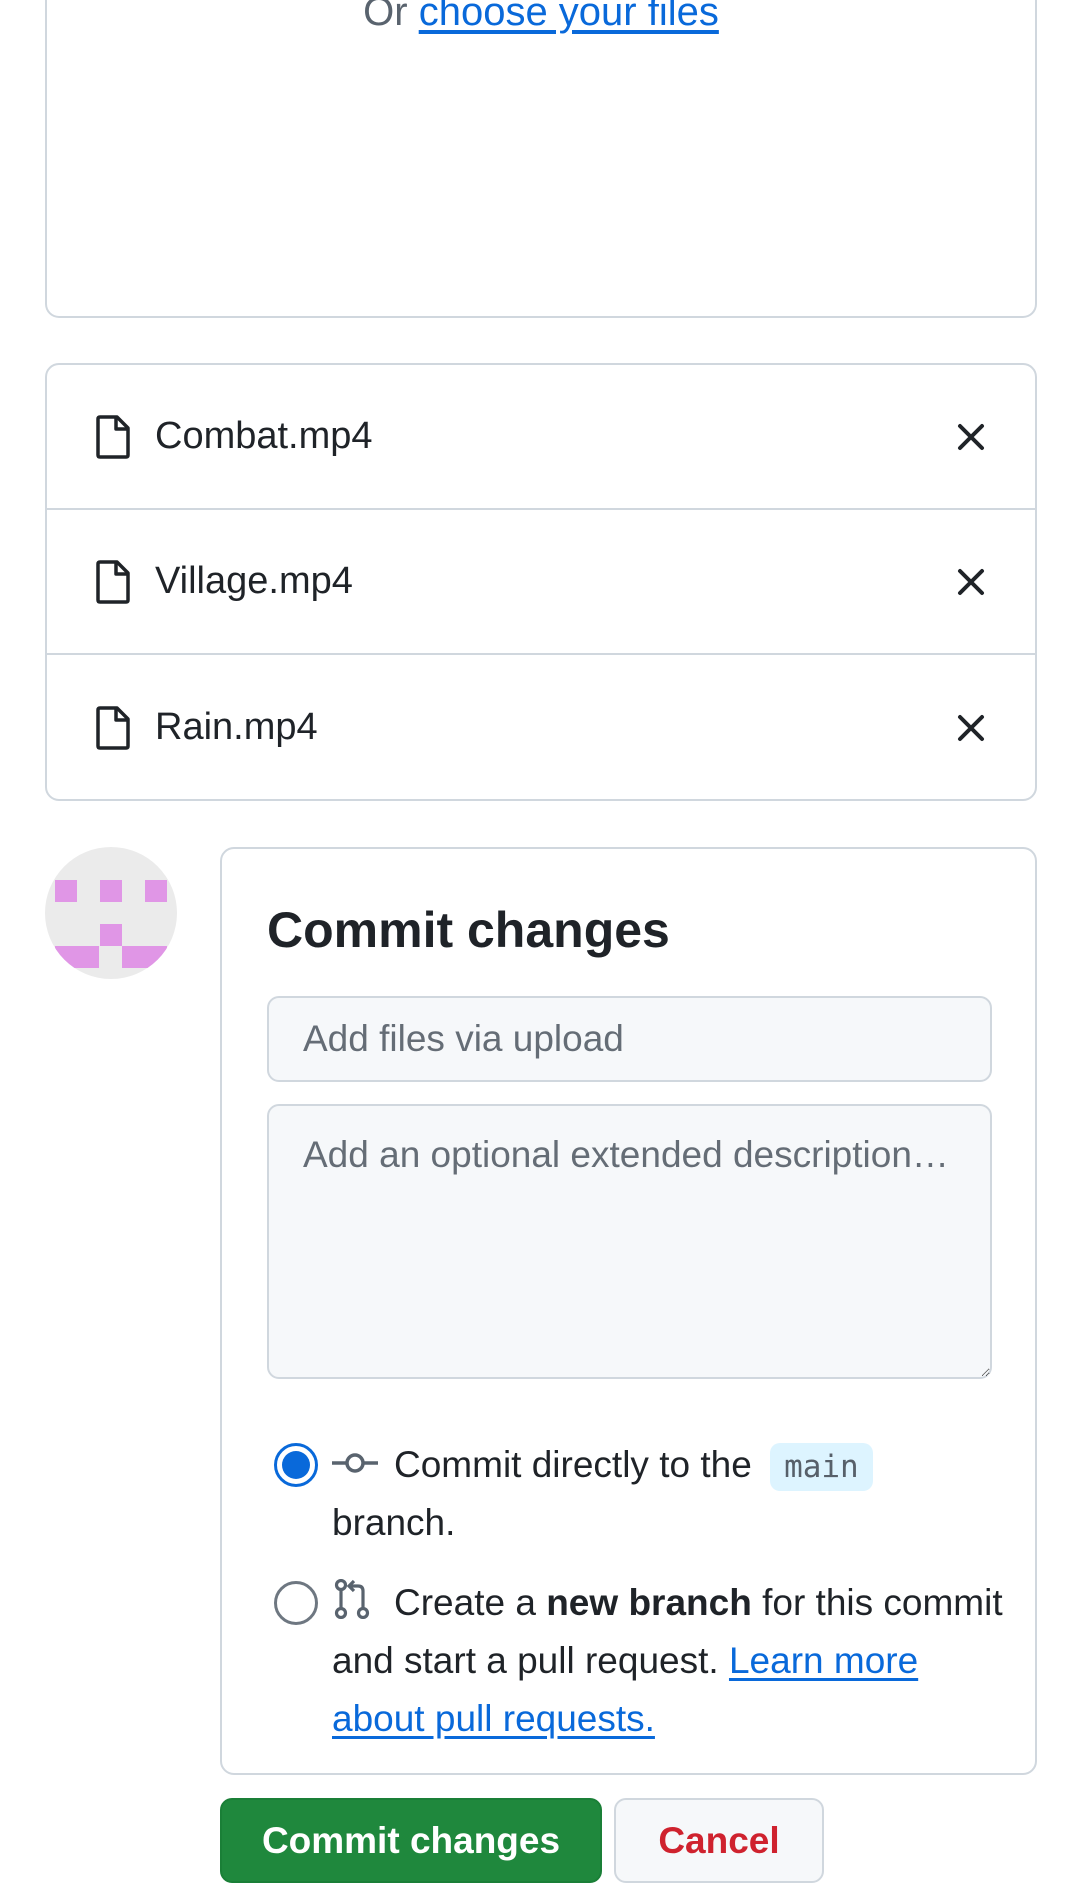 This screenshot has width=1080, height=1900. I want to click on file-name: Village.mp4, so click(254, 581).